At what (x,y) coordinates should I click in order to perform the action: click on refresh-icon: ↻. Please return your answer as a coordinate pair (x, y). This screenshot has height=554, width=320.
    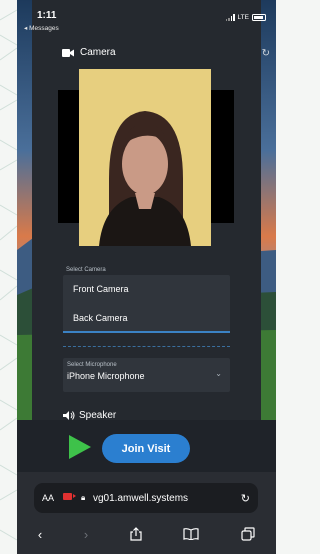
    Looking at the image, I should click on (265, 53).